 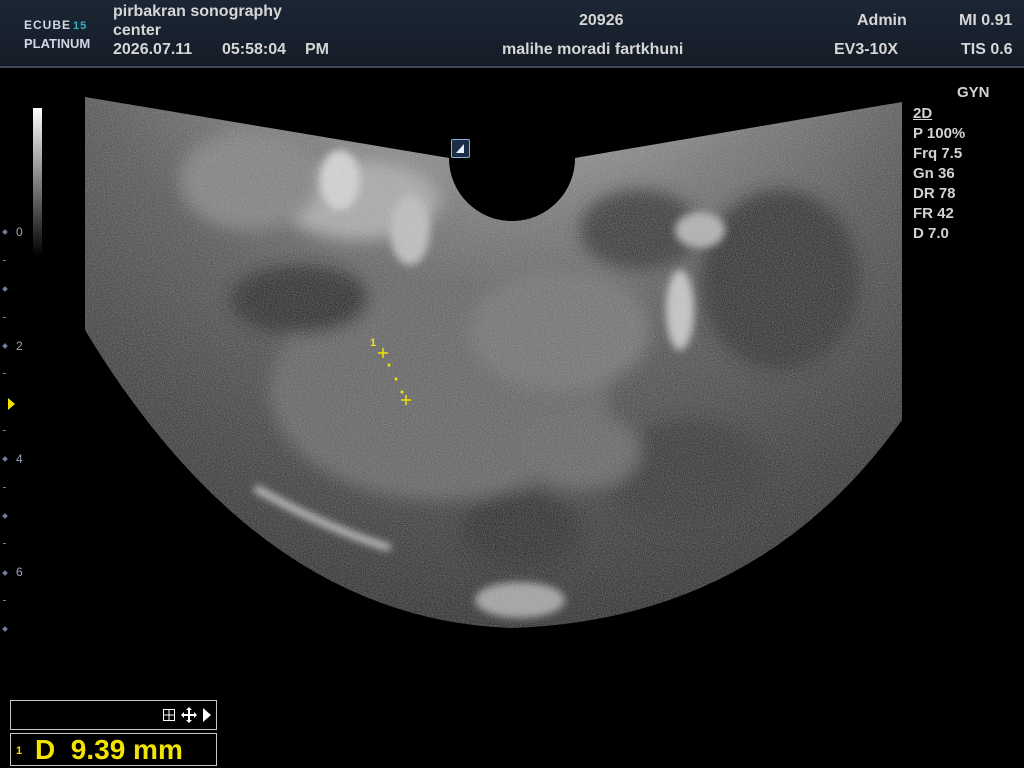 I want to click on depth-label: 0, so click(x=19, y=232).